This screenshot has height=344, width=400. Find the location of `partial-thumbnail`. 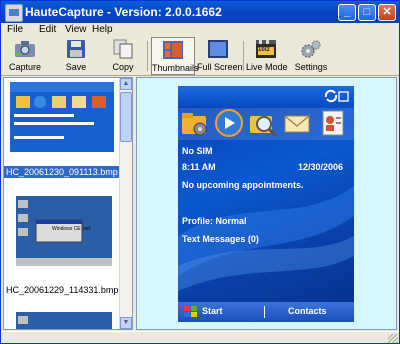

partial-thumbnail is located at coordinates (62, 317).